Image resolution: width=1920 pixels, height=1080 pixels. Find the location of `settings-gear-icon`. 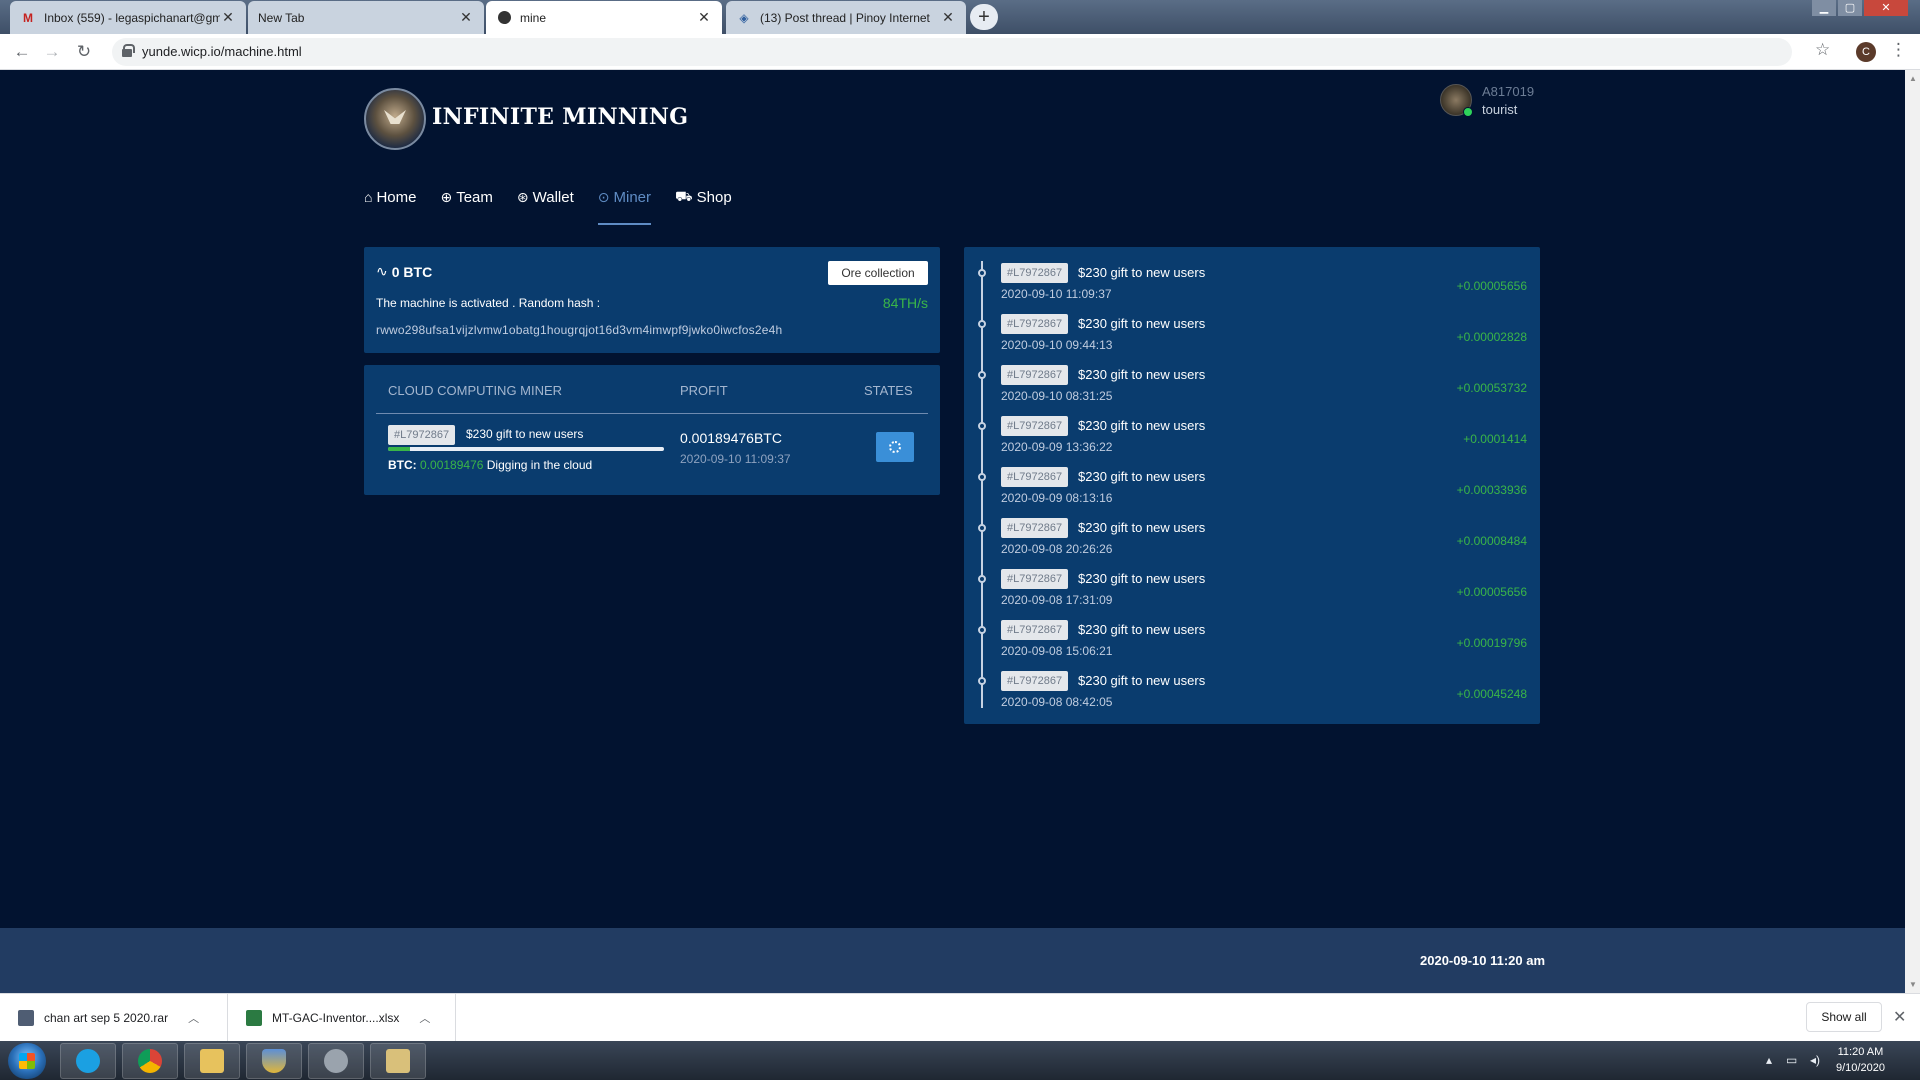

settings-gear-icon is located at coordinates (336, 1061).